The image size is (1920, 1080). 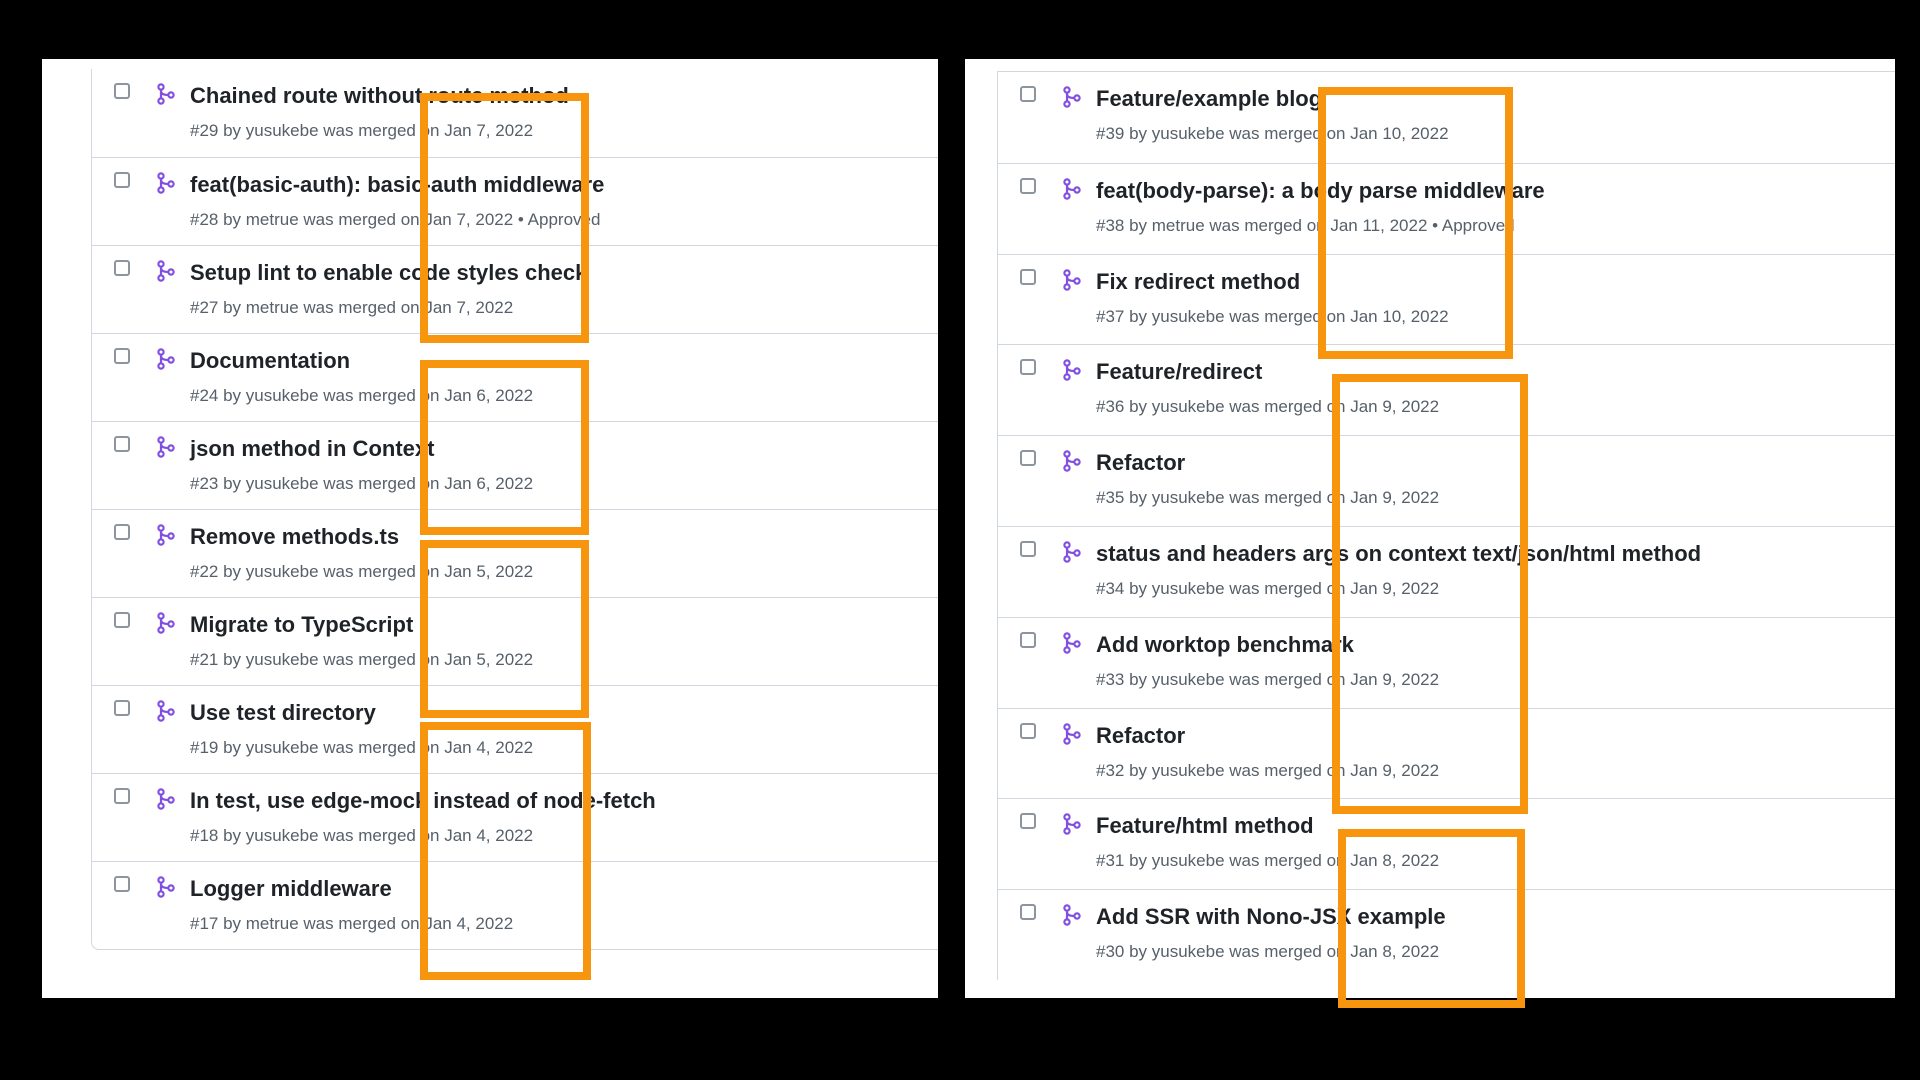 What do you see at coordinates (301, 625) in the screenshot?
I see `pull-request-title-link: Migrate to TypeScript` at bounding box center [301, 625].